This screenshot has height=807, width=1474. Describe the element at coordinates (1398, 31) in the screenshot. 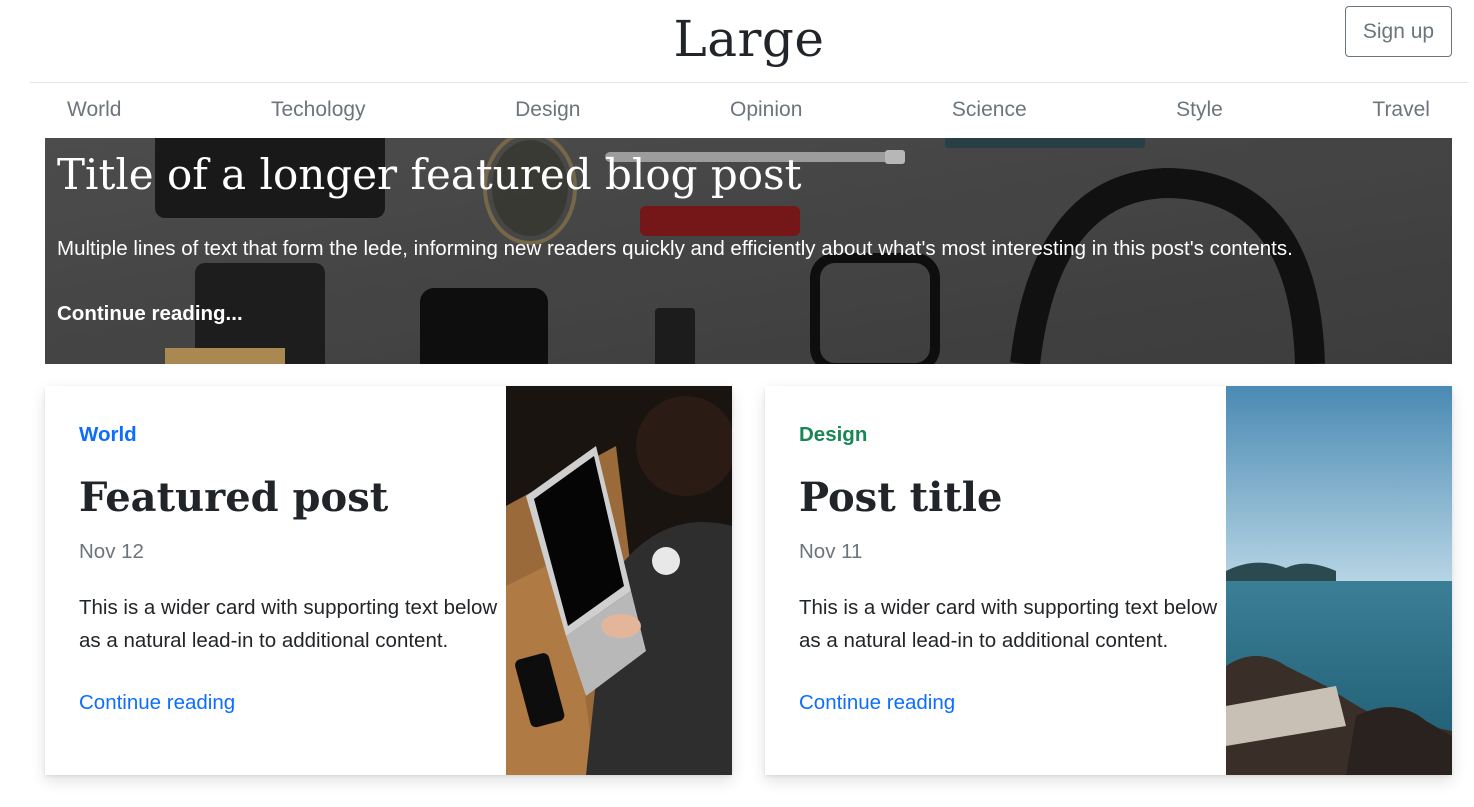

I see `sign-up-button: Sign up` at that location.